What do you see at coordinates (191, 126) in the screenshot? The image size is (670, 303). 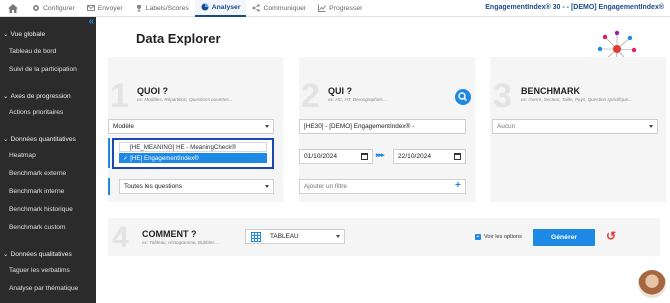 I see `model-select: Modèle` at bounding box center [191, 126].